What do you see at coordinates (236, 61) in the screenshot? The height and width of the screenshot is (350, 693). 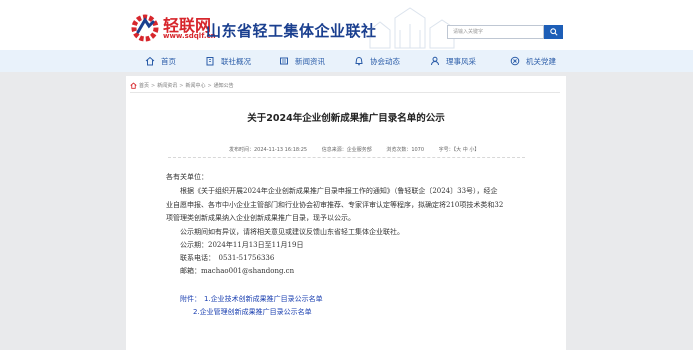 I see `nav-label: 联社概况` at bounding box center [236, 61].